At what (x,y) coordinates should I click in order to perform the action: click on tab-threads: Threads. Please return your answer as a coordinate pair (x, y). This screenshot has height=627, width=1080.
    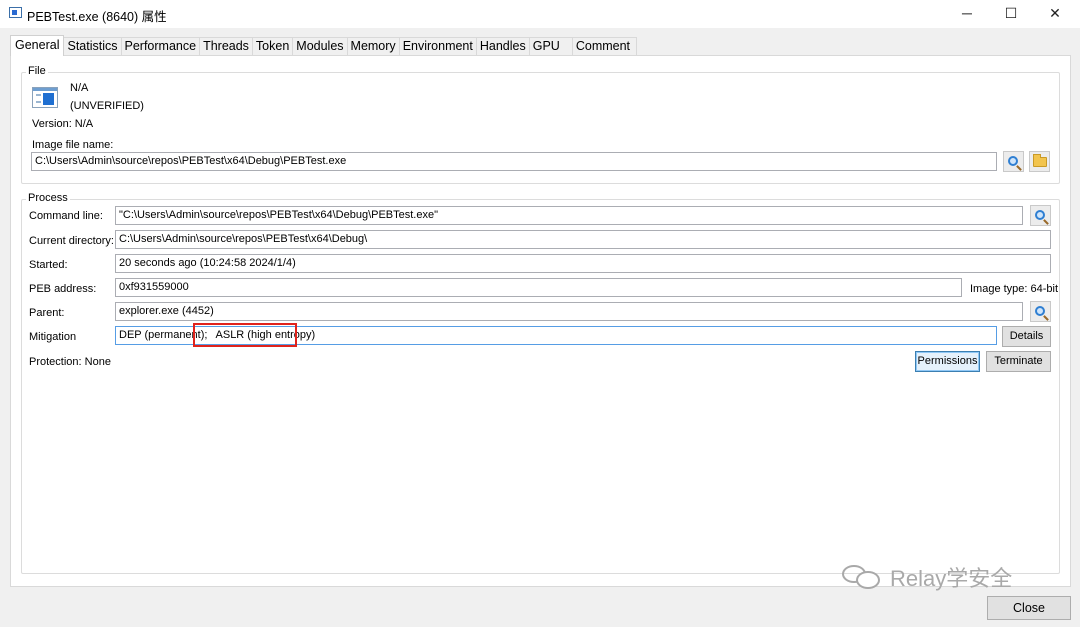
    Looking at the image, I should click on (226, 46).